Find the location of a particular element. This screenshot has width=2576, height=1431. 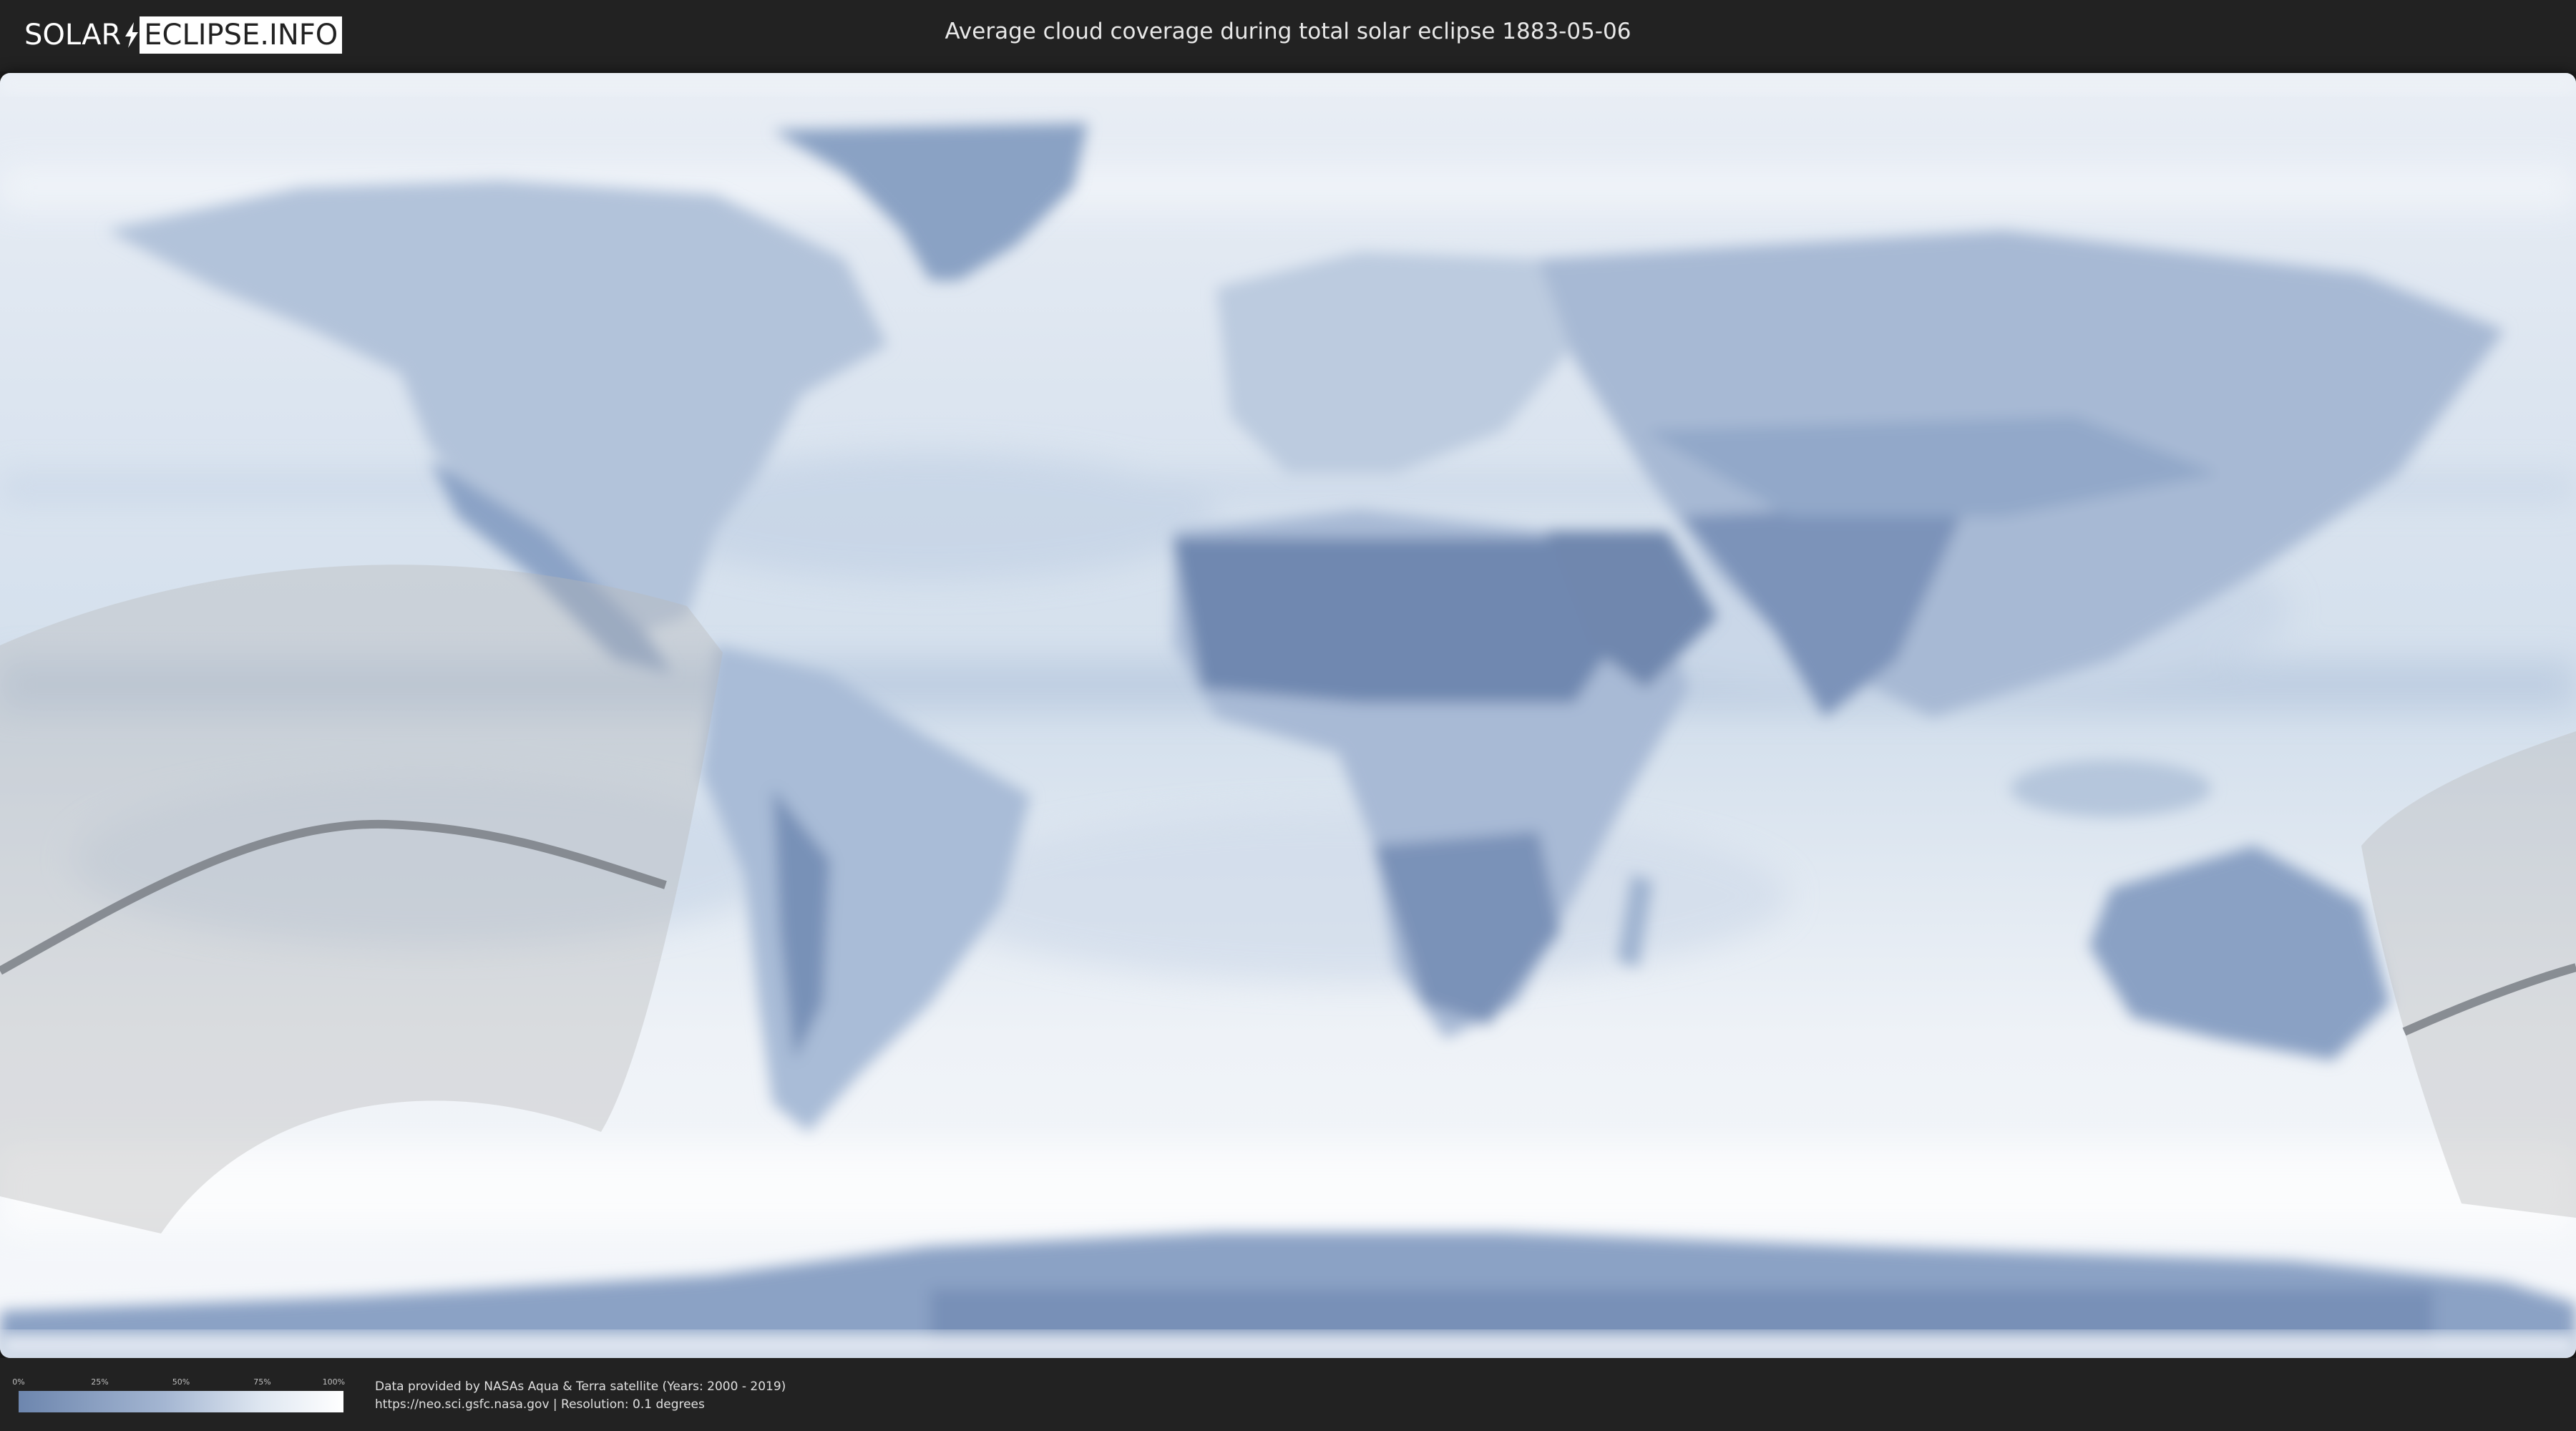

cloud-coverage-legend-bar is located at coordinates (181, 1402).